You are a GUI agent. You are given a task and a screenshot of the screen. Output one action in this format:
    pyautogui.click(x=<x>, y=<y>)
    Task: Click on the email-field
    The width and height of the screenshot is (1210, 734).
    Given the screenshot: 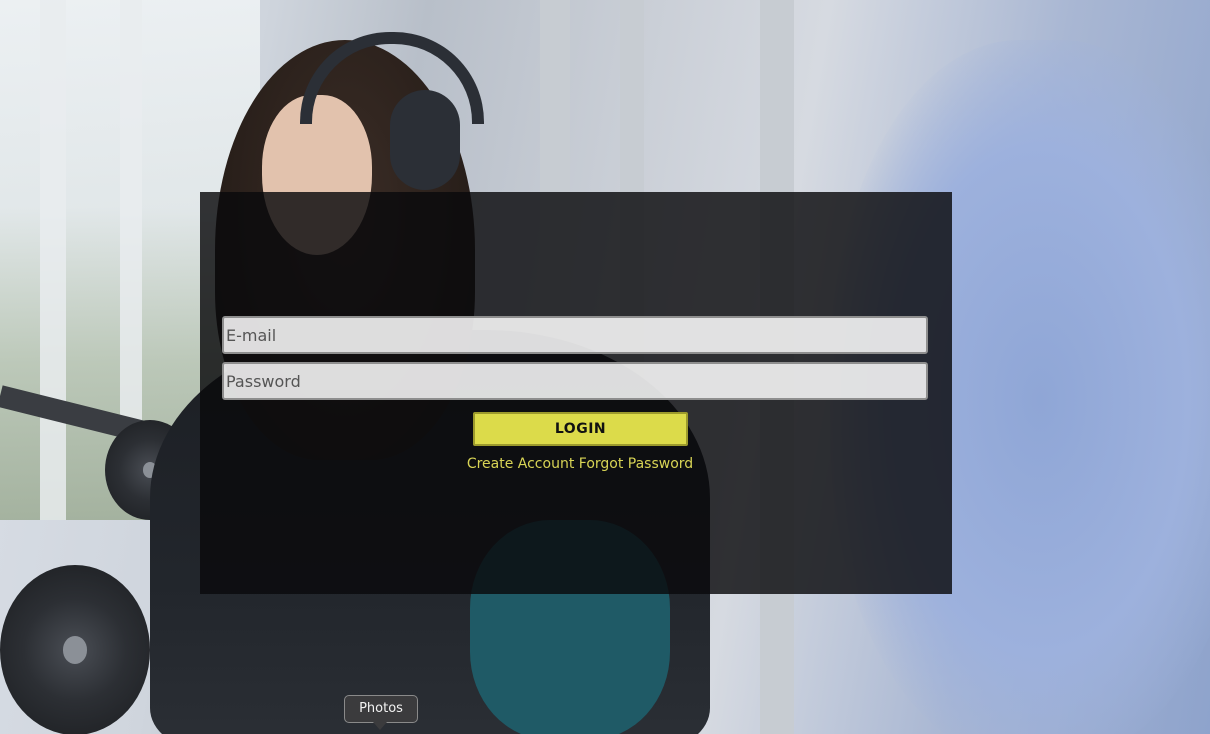 What is the action you would take?
    pyautogui.click(x=575, y=335)
    